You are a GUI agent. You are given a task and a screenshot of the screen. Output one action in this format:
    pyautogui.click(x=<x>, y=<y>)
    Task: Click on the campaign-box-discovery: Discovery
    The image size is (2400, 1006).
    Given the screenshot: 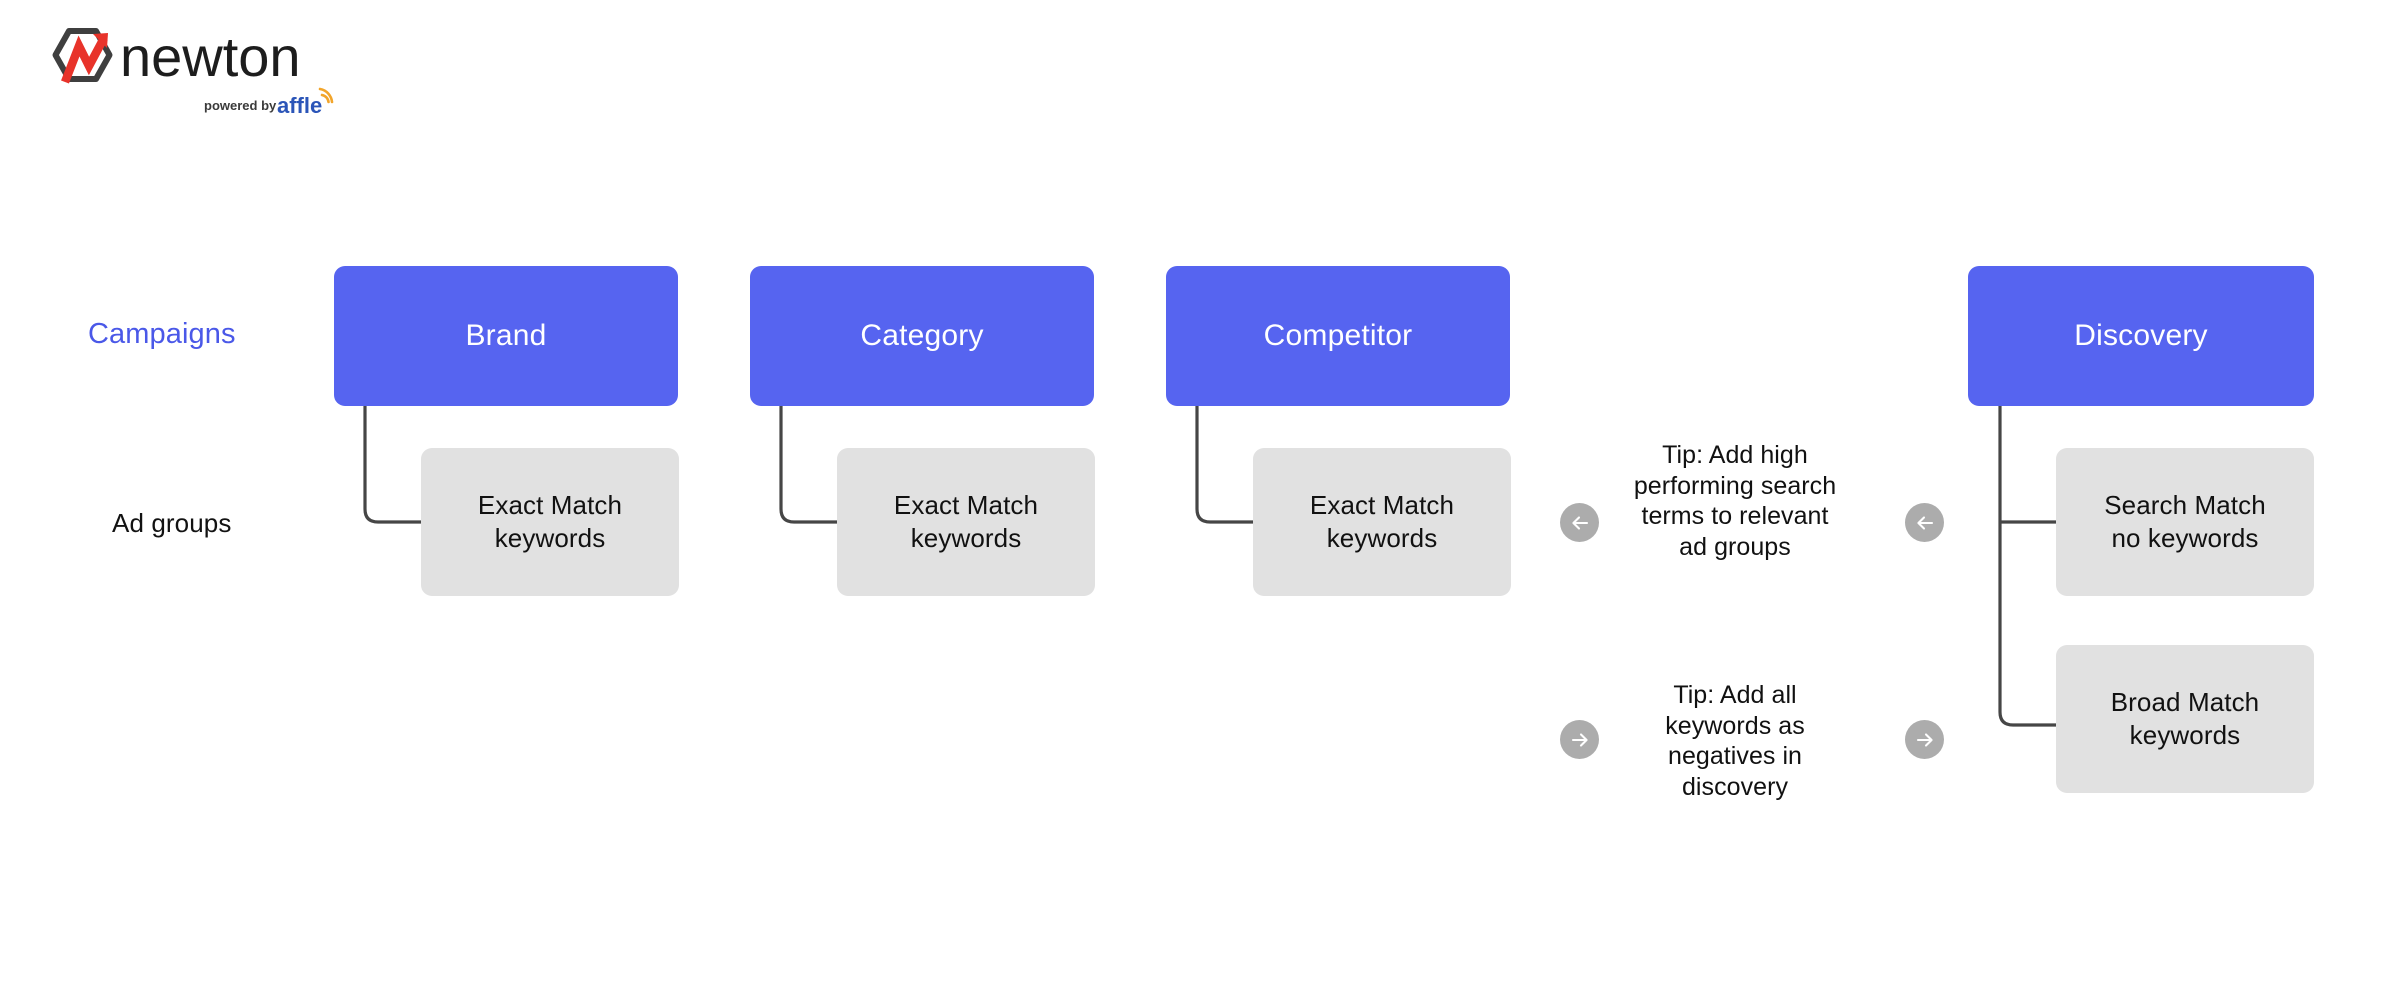 What is the action you would take?
    pyautogui.click(x=2141, y=336)
    